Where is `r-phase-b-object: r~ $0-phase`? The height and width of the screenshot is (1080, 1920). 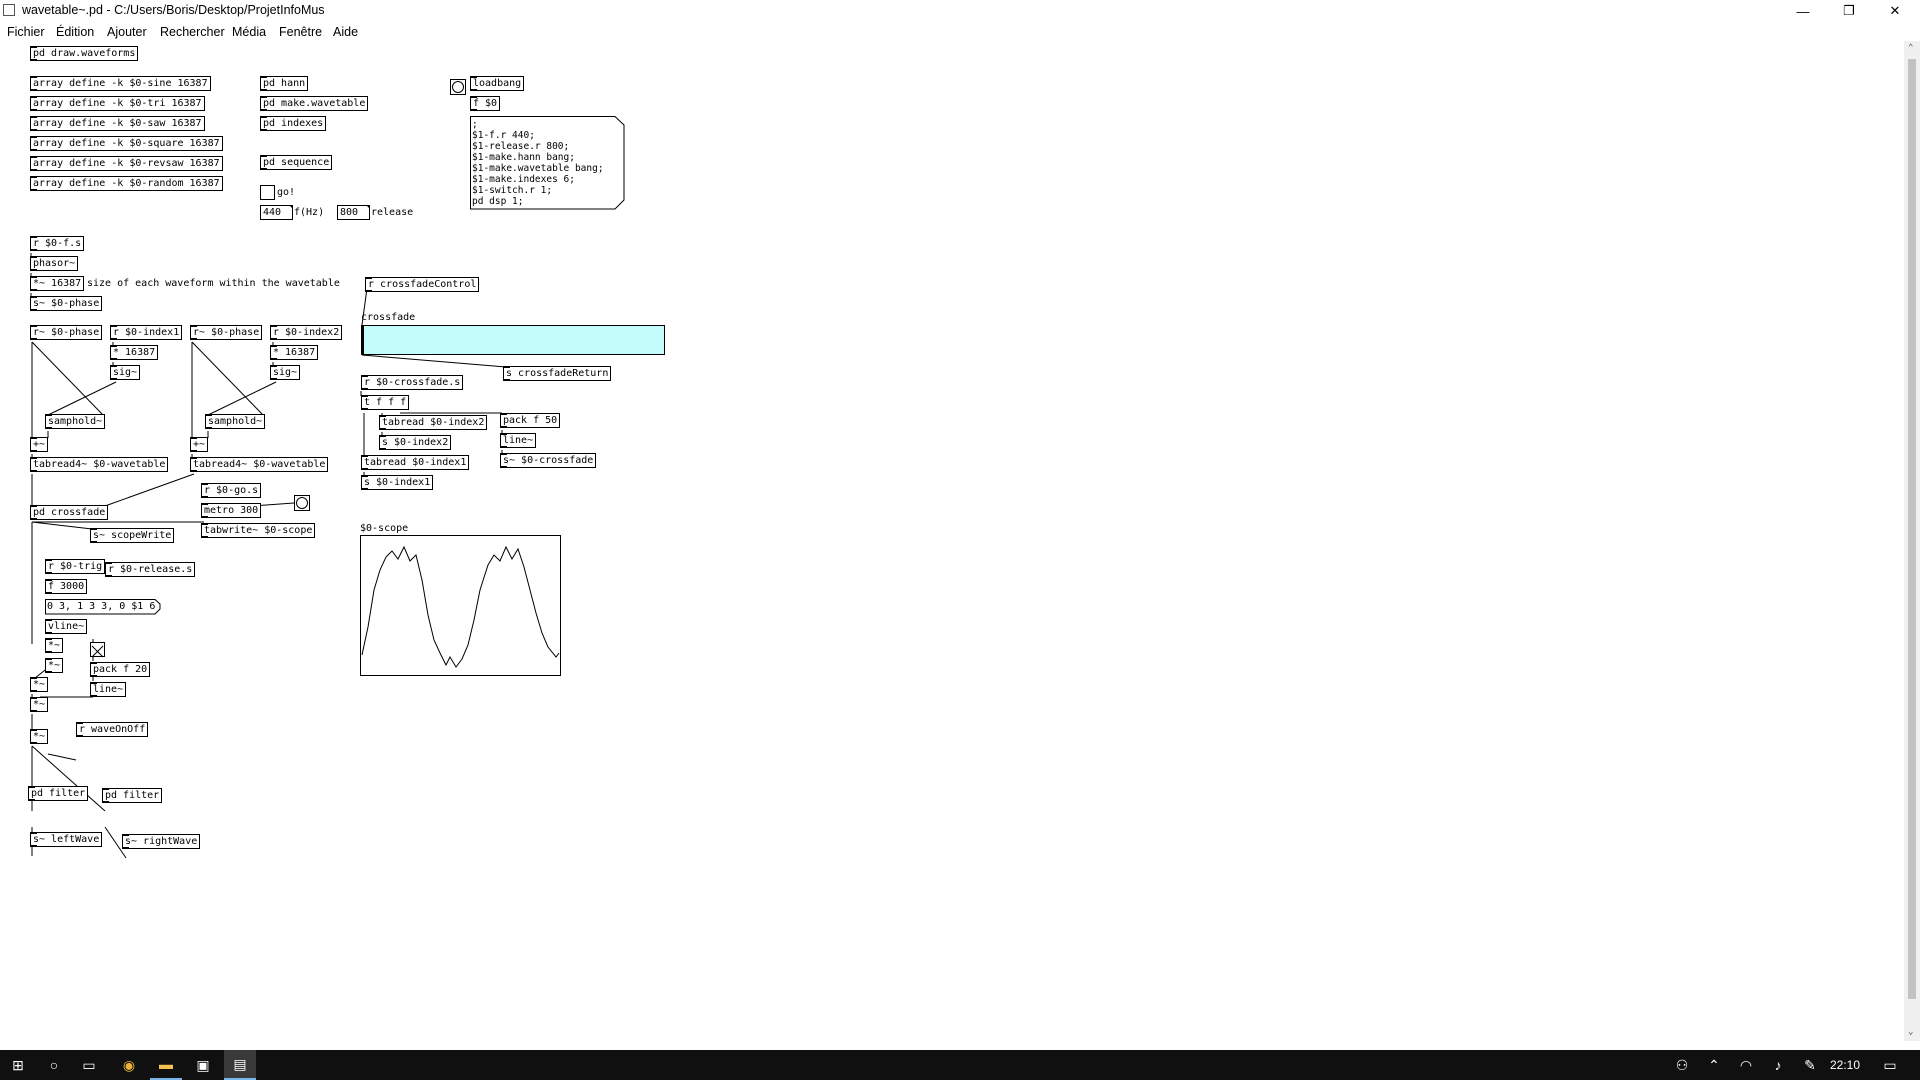
r-phase-b-object: r~ $0-phase is located at coordinates (226, 332).